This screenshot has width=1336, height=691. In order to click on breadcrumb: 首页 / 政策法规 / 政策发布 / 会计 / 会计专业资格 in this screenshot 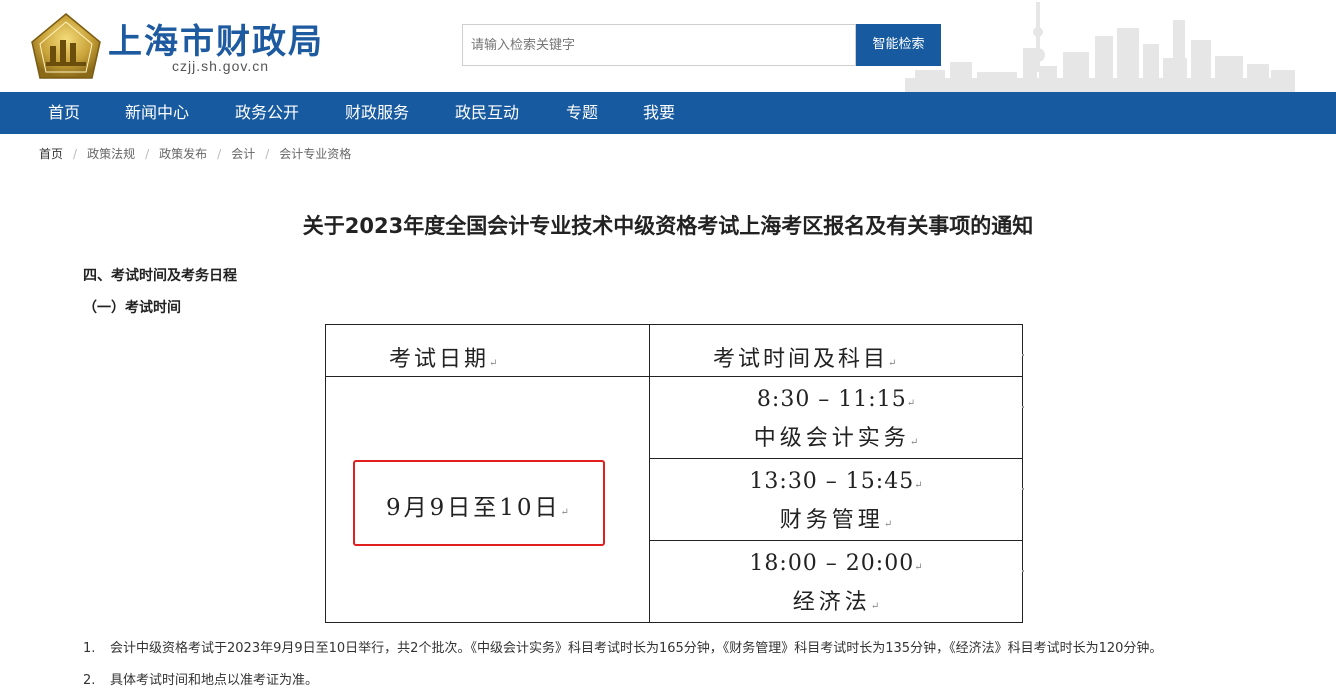, I will do `click(195, 154)`.